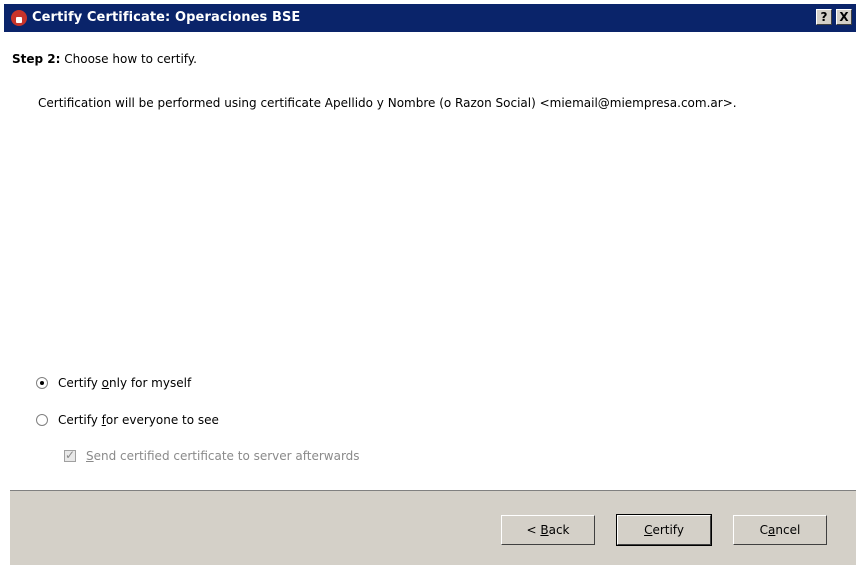 This screenshot has width=856, height=565. Describe the element at coordinates (138, 420) in the screenshot. I see `radio-everyone-label: Certify for everyone to see` at that location.